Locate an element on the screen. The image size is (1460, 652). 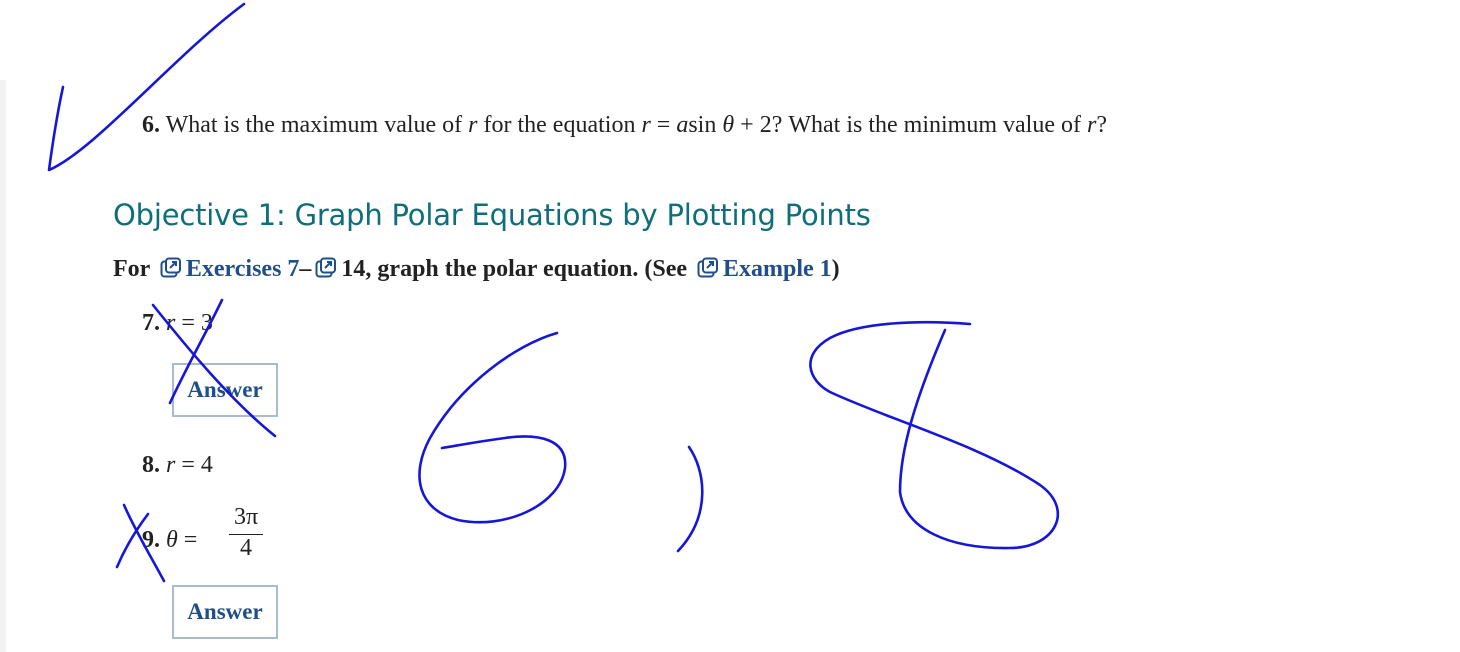
handwritten-digit-eight is located at coordinates (934, 435).